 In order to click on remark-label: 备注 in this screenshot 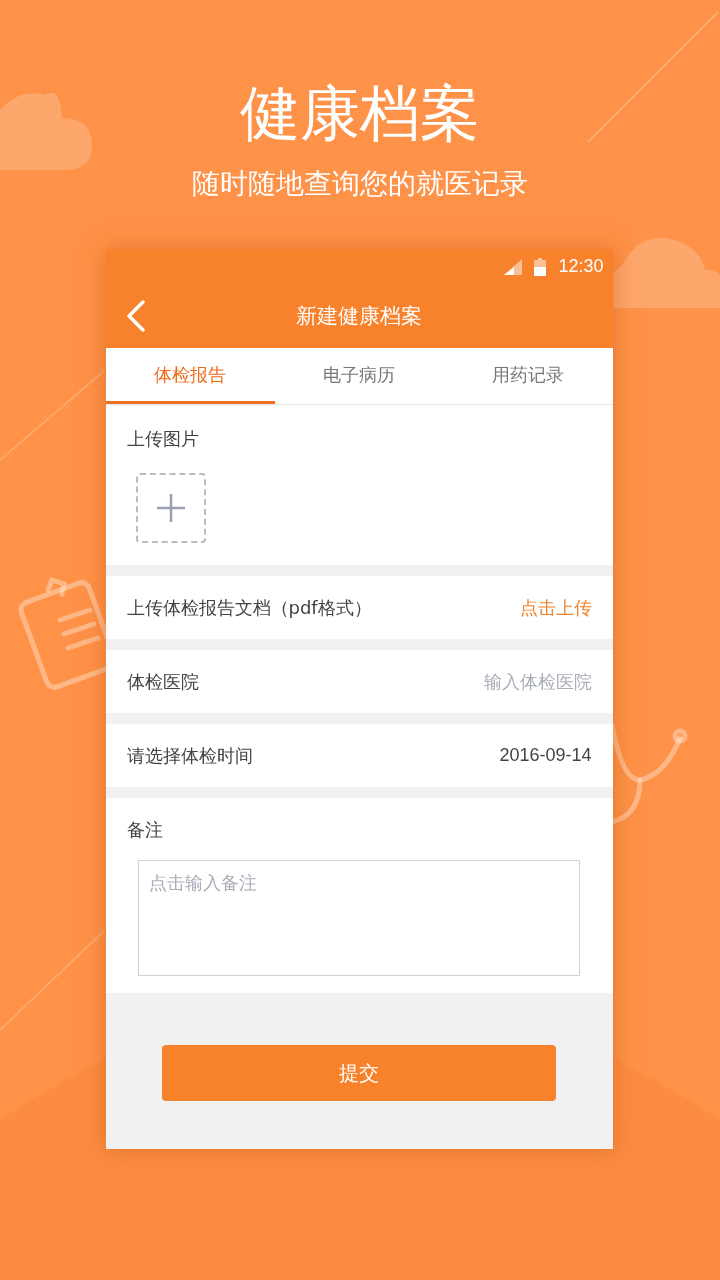, I will do `click(144, 830)`.